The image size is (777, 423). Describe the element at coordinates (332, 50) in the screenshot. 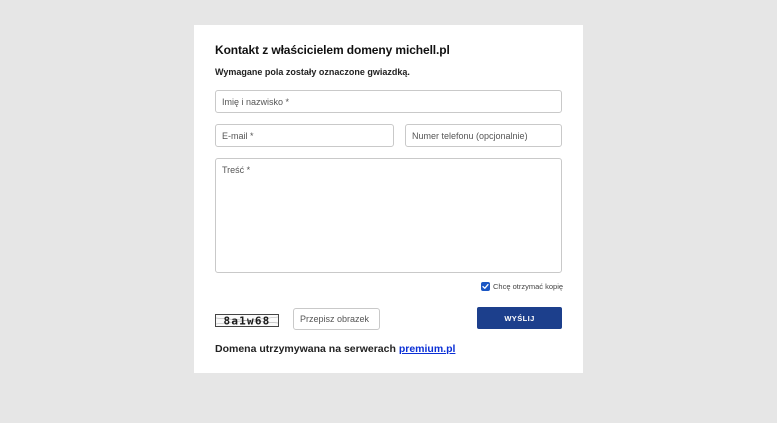

I see `form-title: Kontakt z właścicielem domeny michell.pl` at that location.